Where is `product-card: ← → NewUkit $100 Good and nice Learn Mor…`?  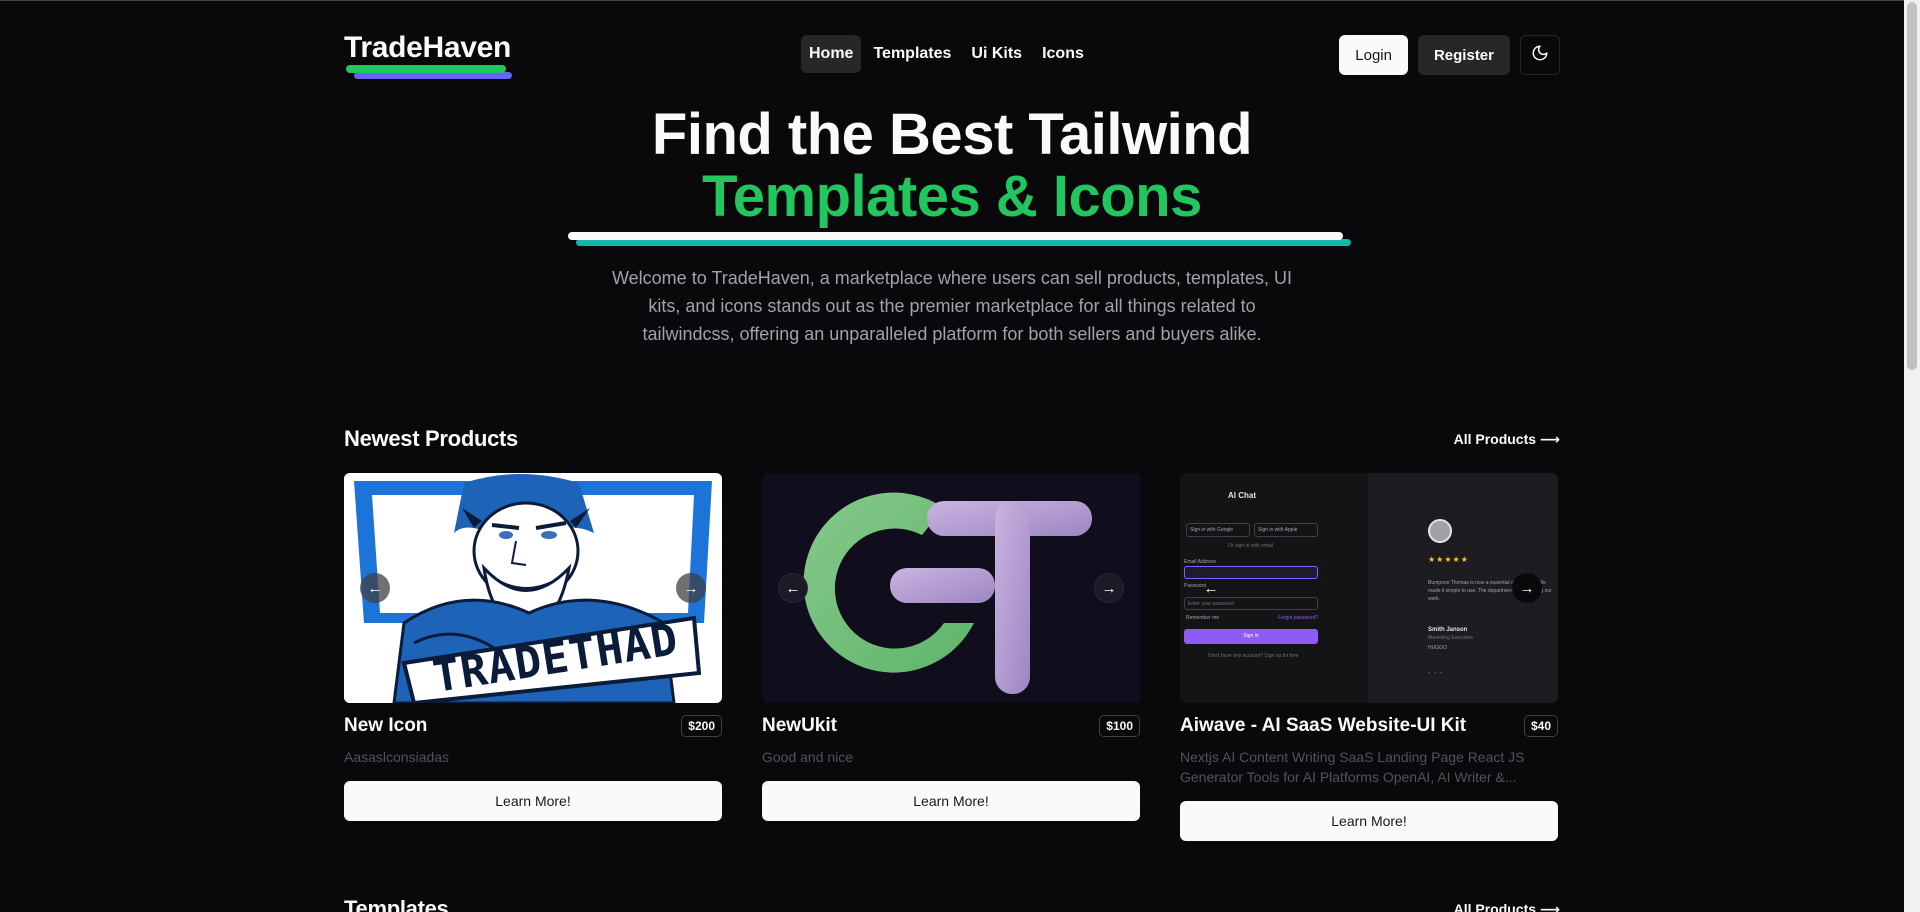
product-card: ← → NewUkit $100 Good and nice Learn Mor… is located at coordinates (951, 657).